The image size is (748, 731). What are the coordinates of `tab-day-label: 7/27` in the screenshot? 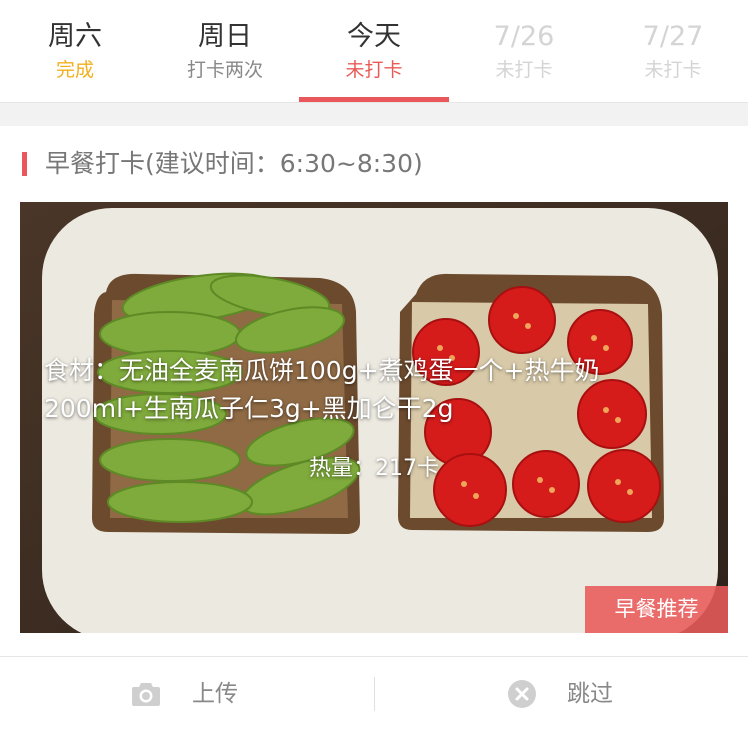 It's located at (673, 36).